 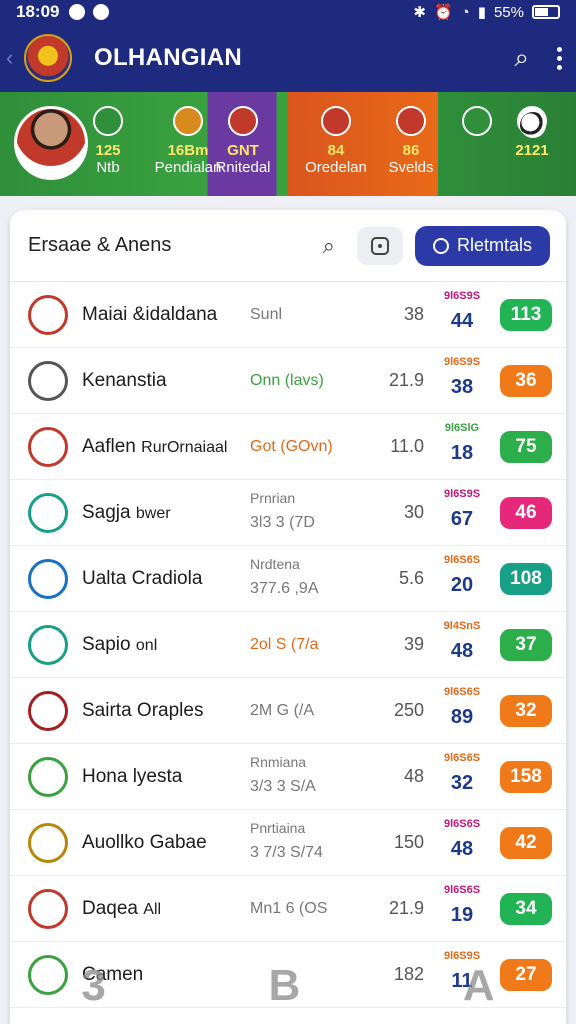 What do you see at coordinates (526, 380) in the screenshot?
I see `score-badge: 36` at bounding box center [526, 380].